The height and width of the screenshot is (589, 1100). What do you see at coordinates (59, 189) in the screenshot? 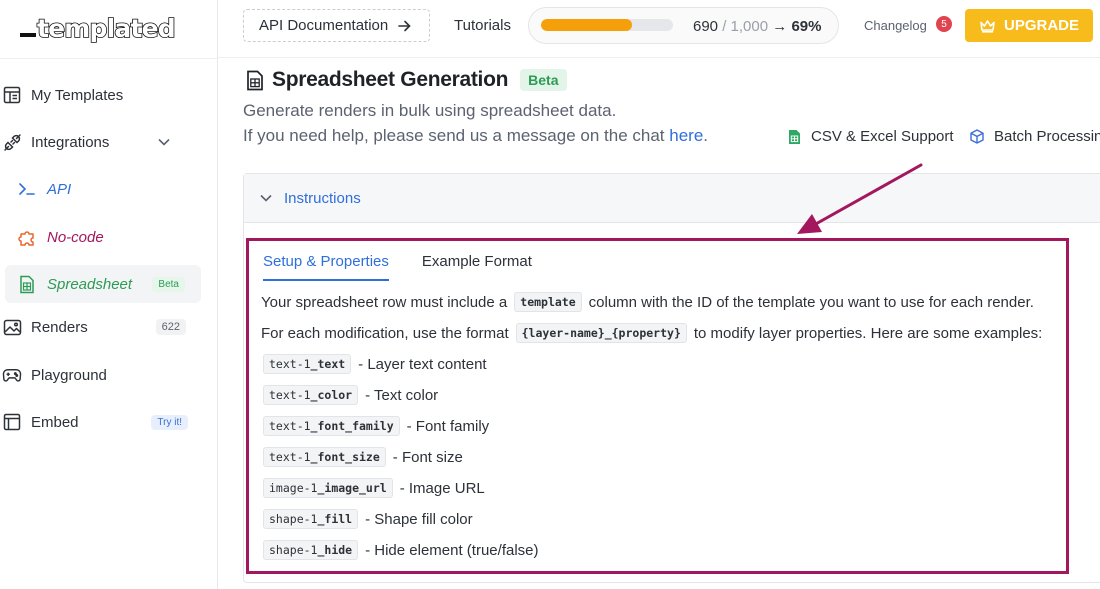
I see `sidebar-item-label: API` at bounding box center [59, 189].